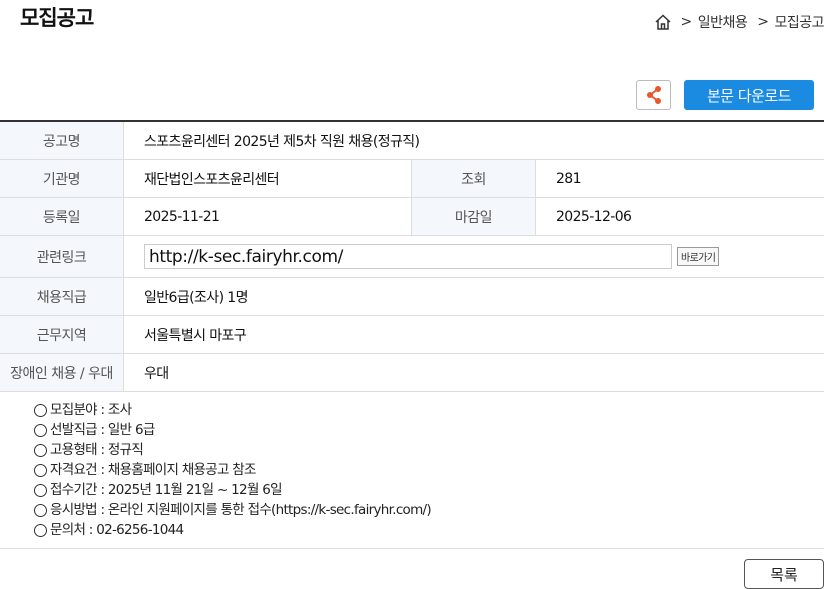 This screenshot has width=824, height=589. What do you see at coordinates (412, 297) in the screenshot?
I see `table-row: 채용직급 일반6급(조사) 1명` at bounding box center [412, 297].